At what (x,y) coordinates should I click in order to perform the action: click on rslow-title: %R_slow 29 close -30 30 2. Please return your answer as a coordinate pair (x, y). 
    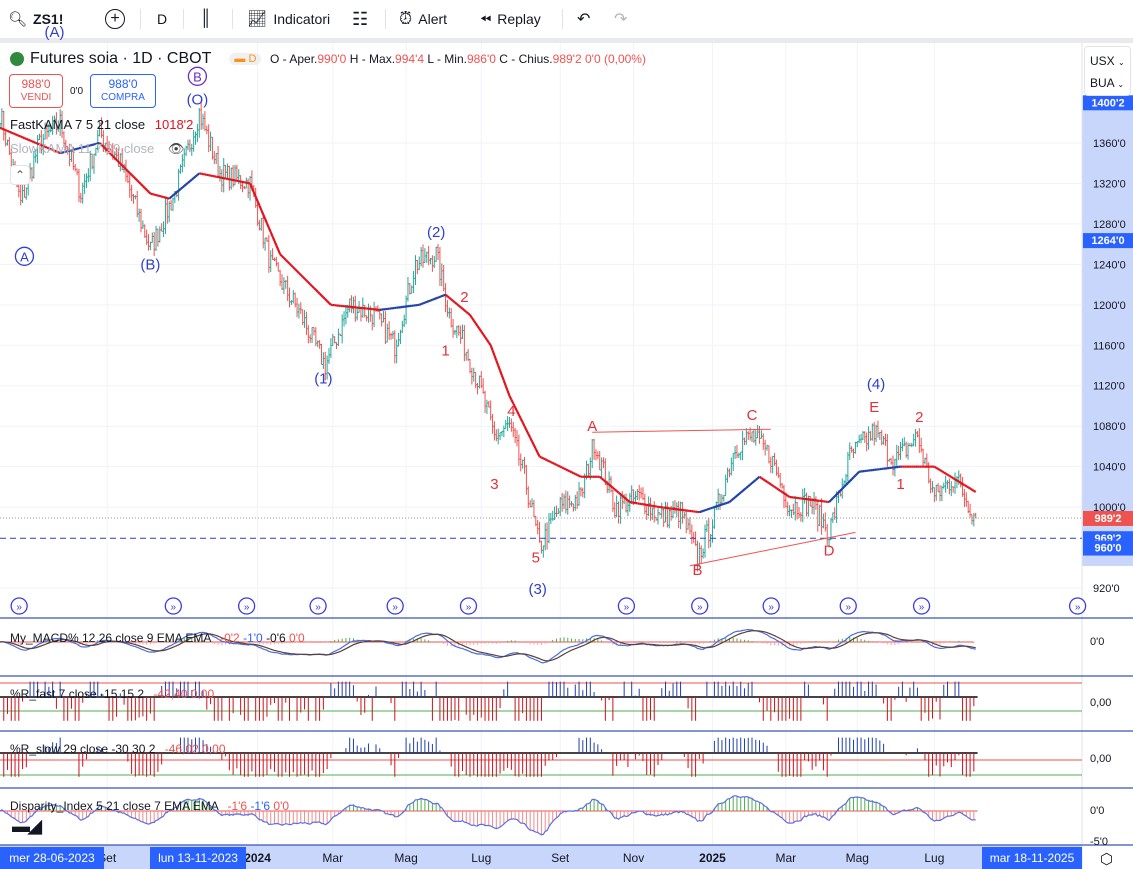
    Looking at the image, I should click on (83, 749).